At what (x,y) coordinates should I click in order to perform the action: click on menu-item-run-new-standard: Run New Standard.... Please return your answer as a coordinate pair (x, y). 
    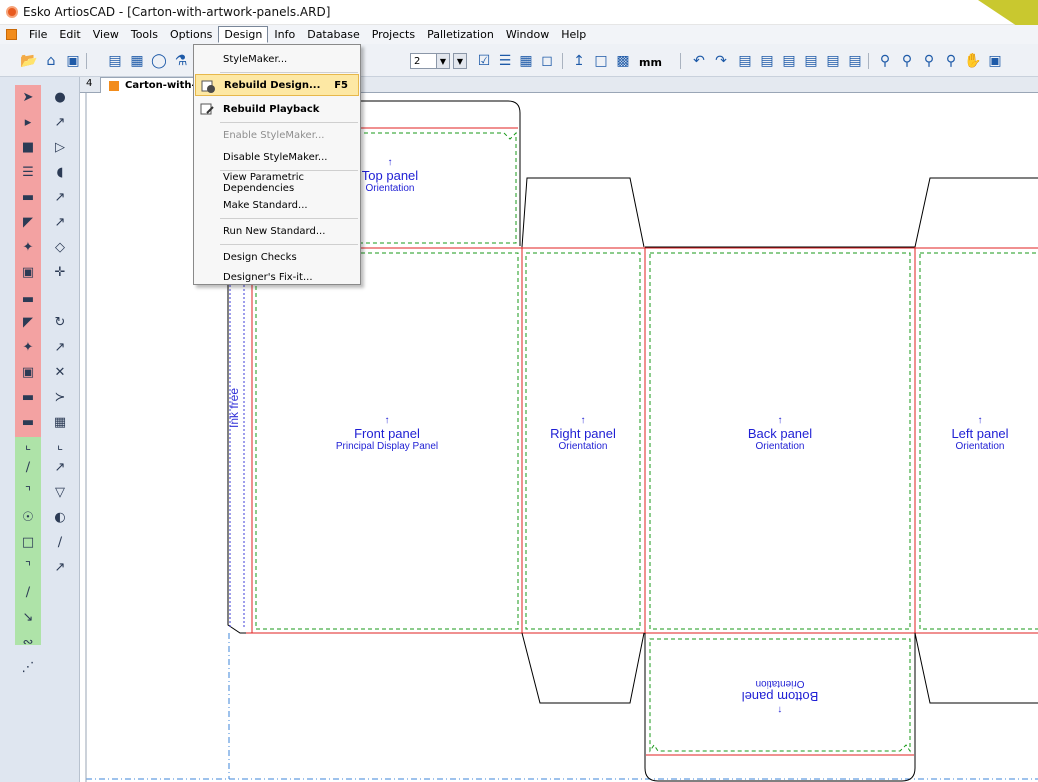
    Looking at the image, I should click on (277, 231).